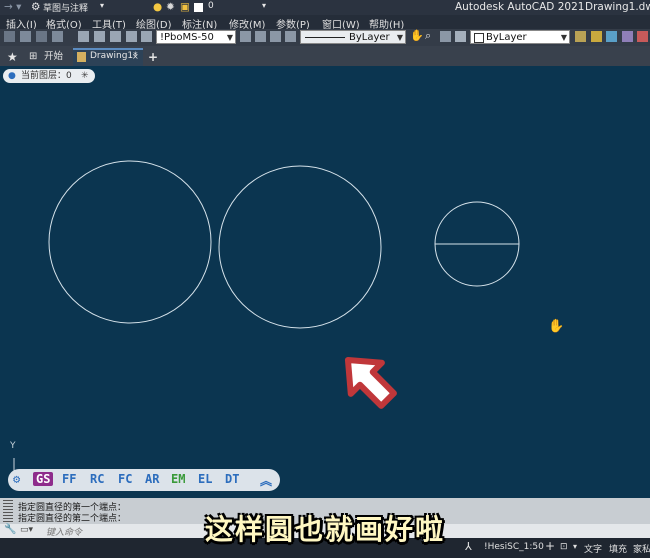 The width and height of the screenshot is (650, 558). What do you see at coordinates (157, 7) in the screenshot?
I see `bulb-icon: ●` at bounding box center [157, 7].